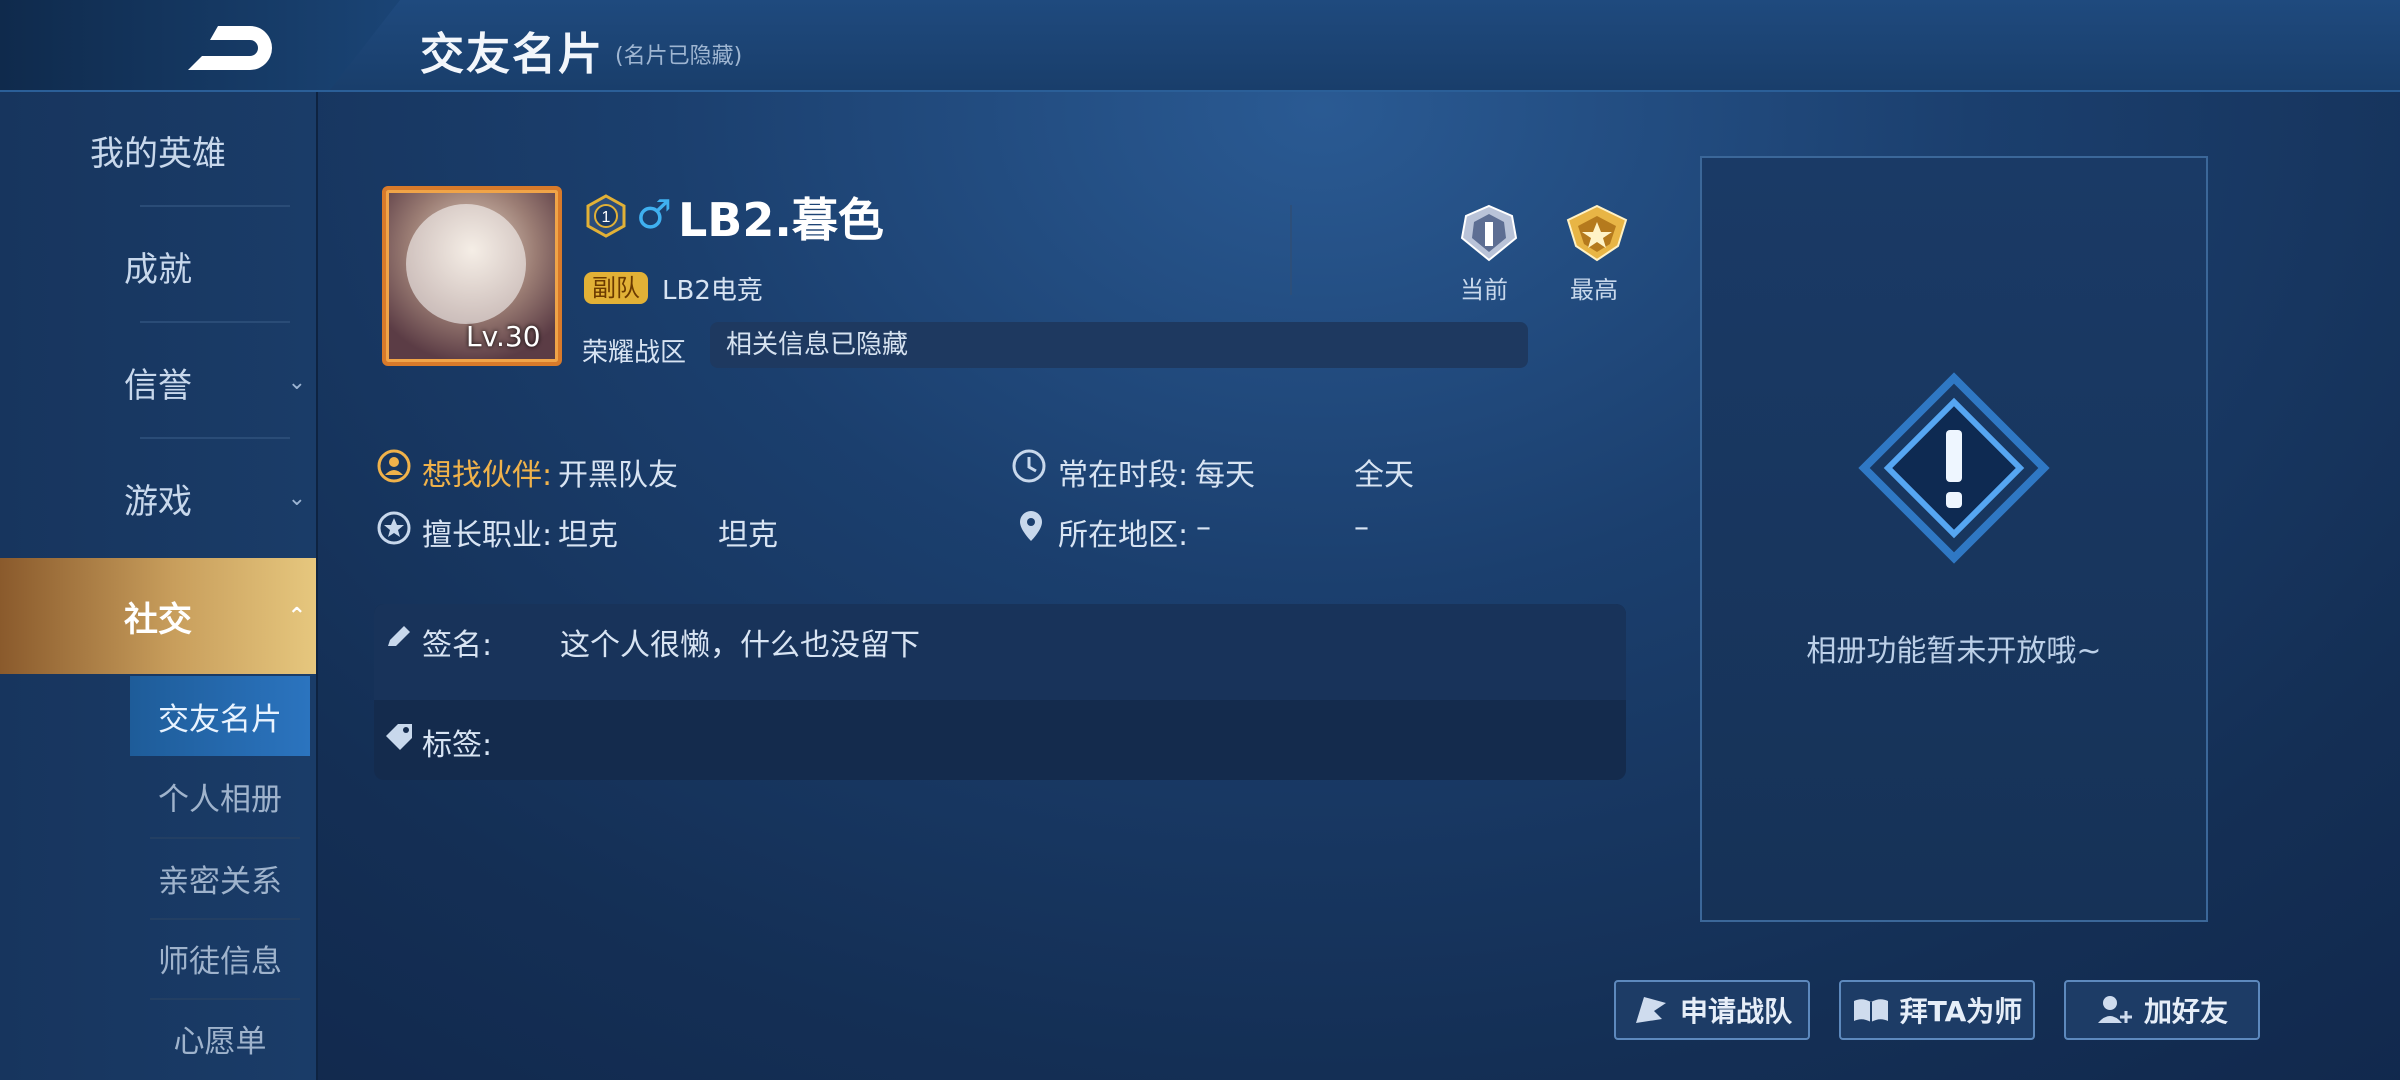 The width and height of the screenshot is (2400, 1080). Describe the element at coordinates (781, 220) in the screenshot. I see `player-name: LB2.暮色` at that location.